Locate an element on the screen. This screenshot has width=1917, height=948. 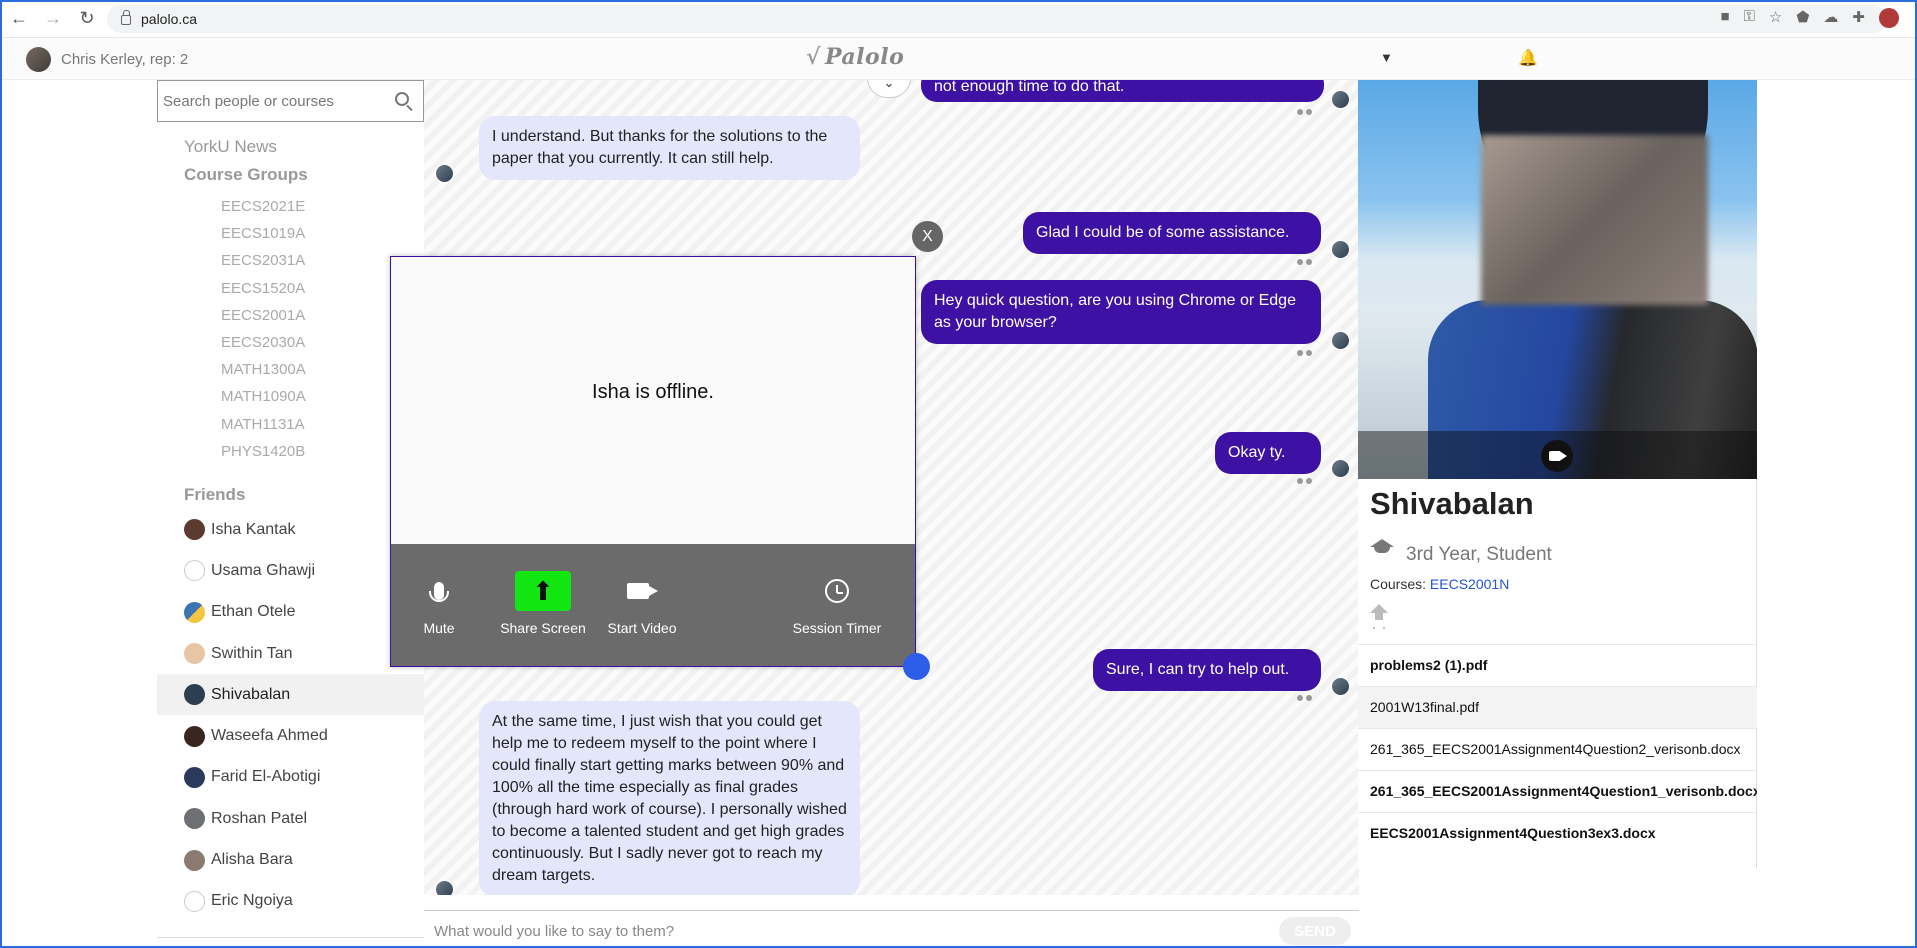
reload-icon: ↻ is located at coordinates (87, 19).